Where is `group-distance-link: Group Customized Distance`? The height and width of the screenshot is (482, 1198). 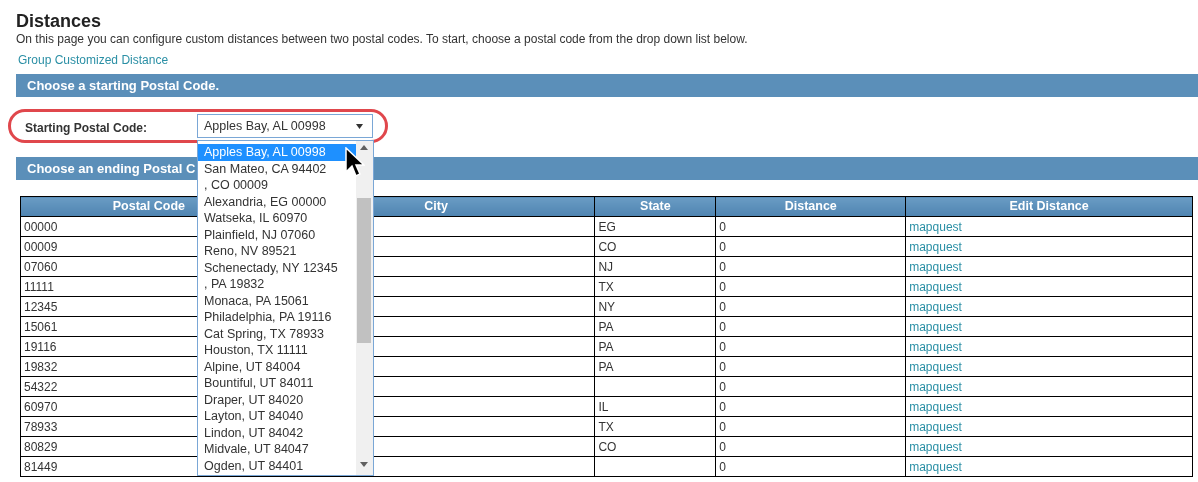
group-distance-link: Group Customized Distance is located at coordinates (93, 60).